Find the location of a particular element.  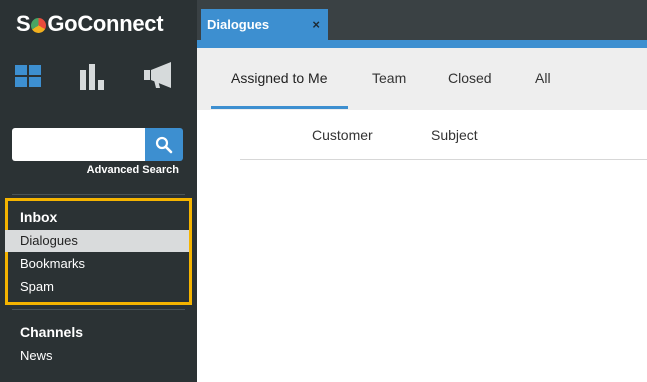

tab-team: Team is located at coordinates (389, 78).